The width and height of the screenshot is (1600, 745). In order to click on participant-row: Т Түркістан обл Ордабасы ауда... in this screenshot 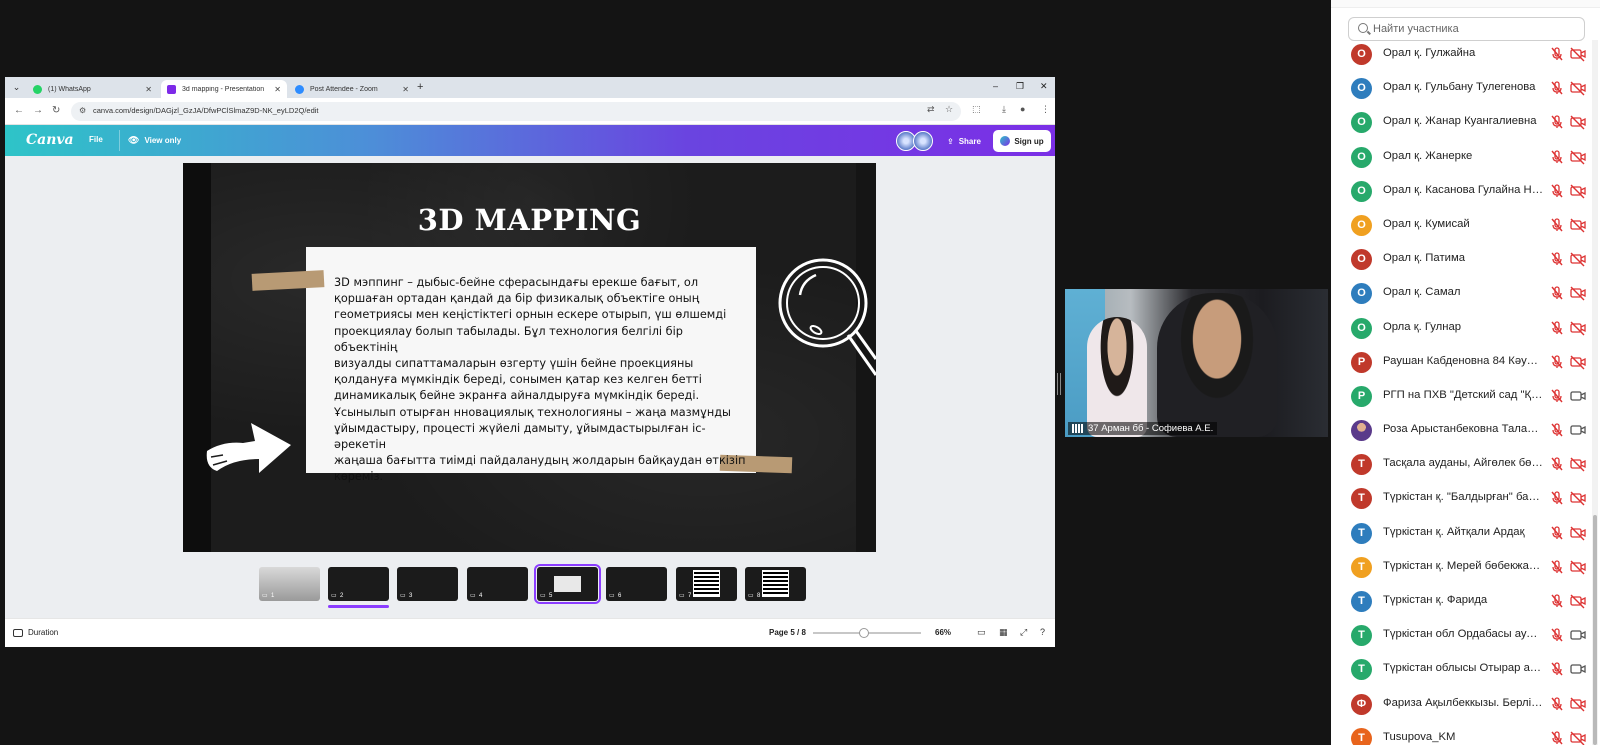, I will do `click(1461, 635)`.